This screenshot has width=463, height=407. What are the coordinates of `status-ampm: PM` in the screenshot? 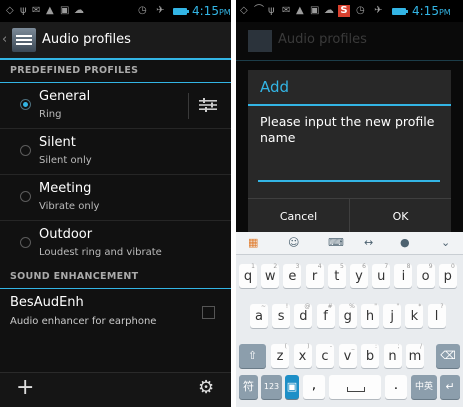 It's located at (224, 12).